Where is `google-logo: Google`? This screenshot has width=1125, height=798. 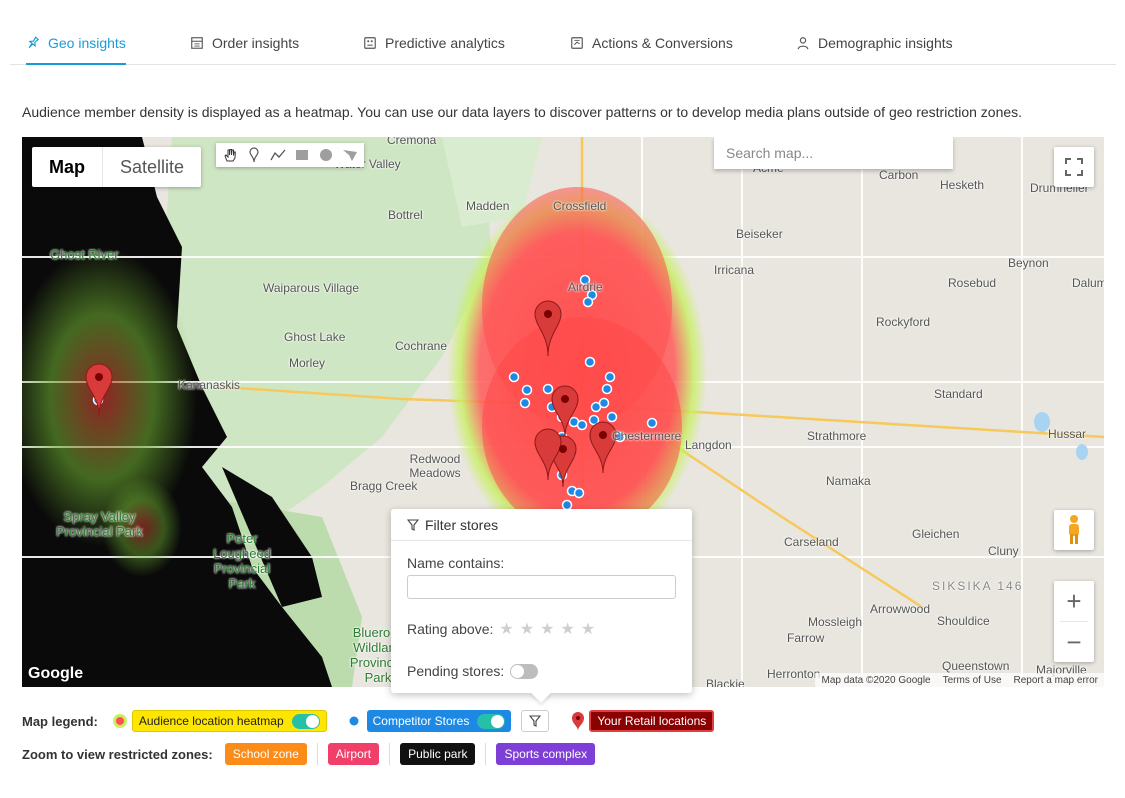 google-logo: Google is located at coordinates (56, 673).